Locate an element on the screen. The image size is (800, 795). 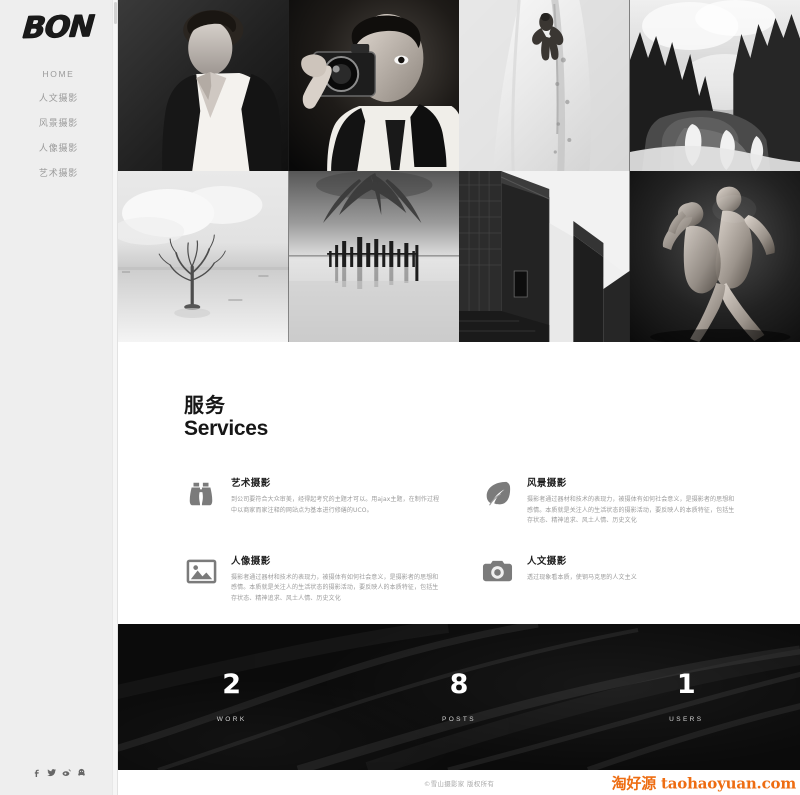
service-title: 风景摄影 is located at coordinates (547, 484).